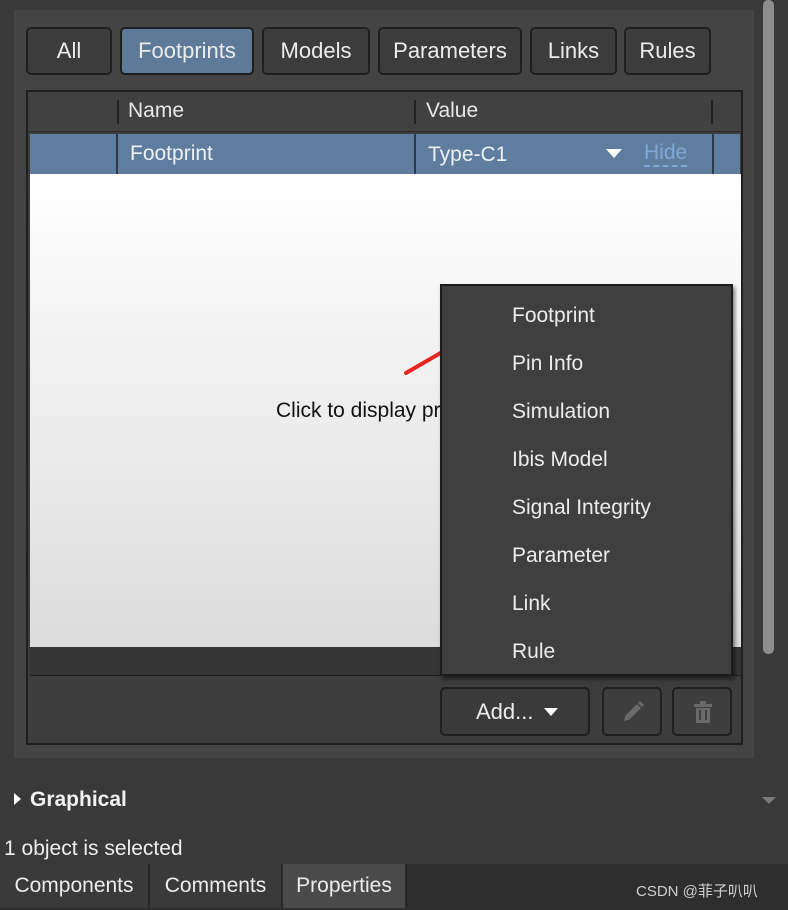 This screenshot has height=910, width=788. What do you see at coordinates (69, 51) in the screenshot?
I see `tab-all: All` at bounding box center [69, 51].